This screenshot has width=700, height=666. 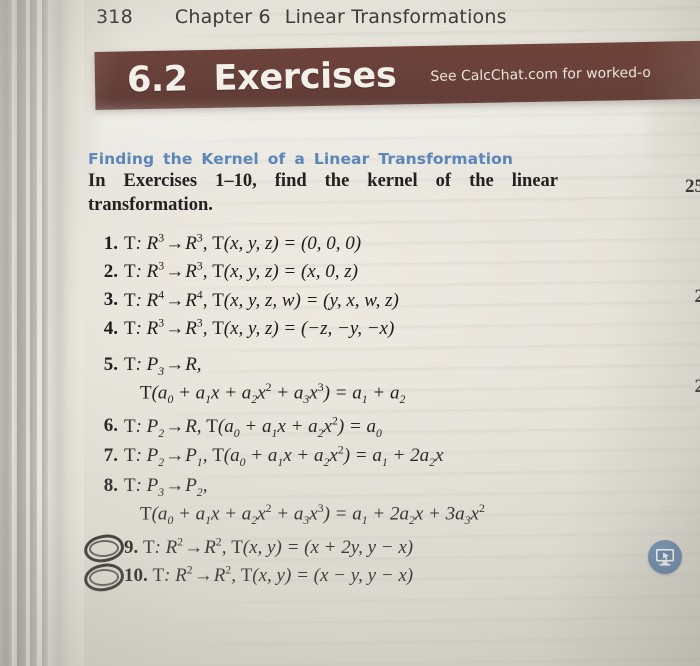 I want to click on exercise-number: 8., so click(x=110, y=485).